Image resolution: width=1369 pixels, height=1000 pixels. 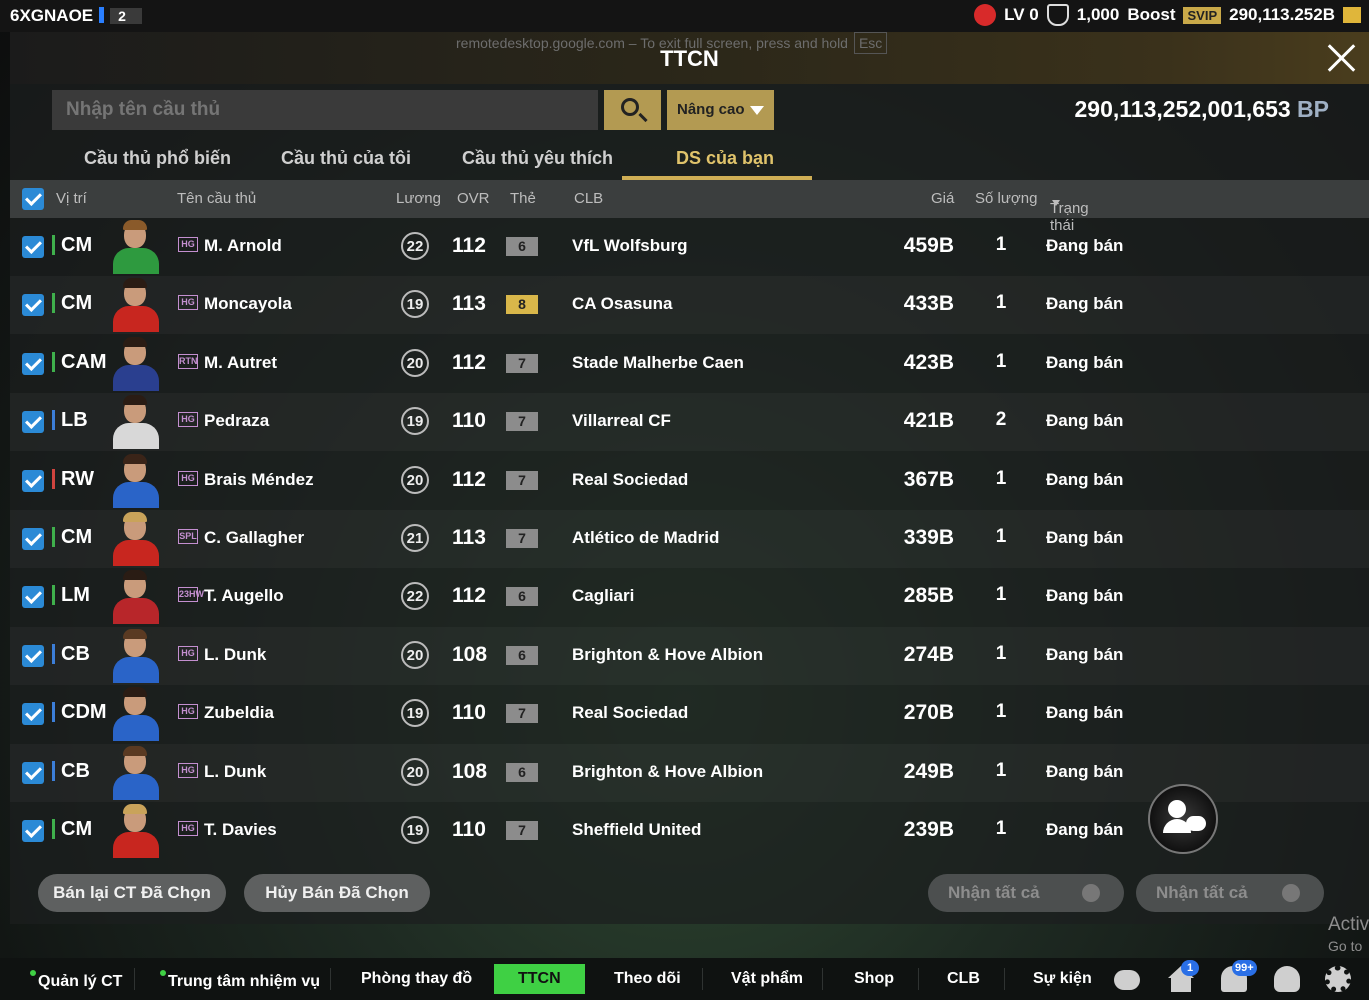 What do you see at coordinates (71, 198) in the screenshot?
I see `col-position: Vị trí` at bounding box center [71, 198].